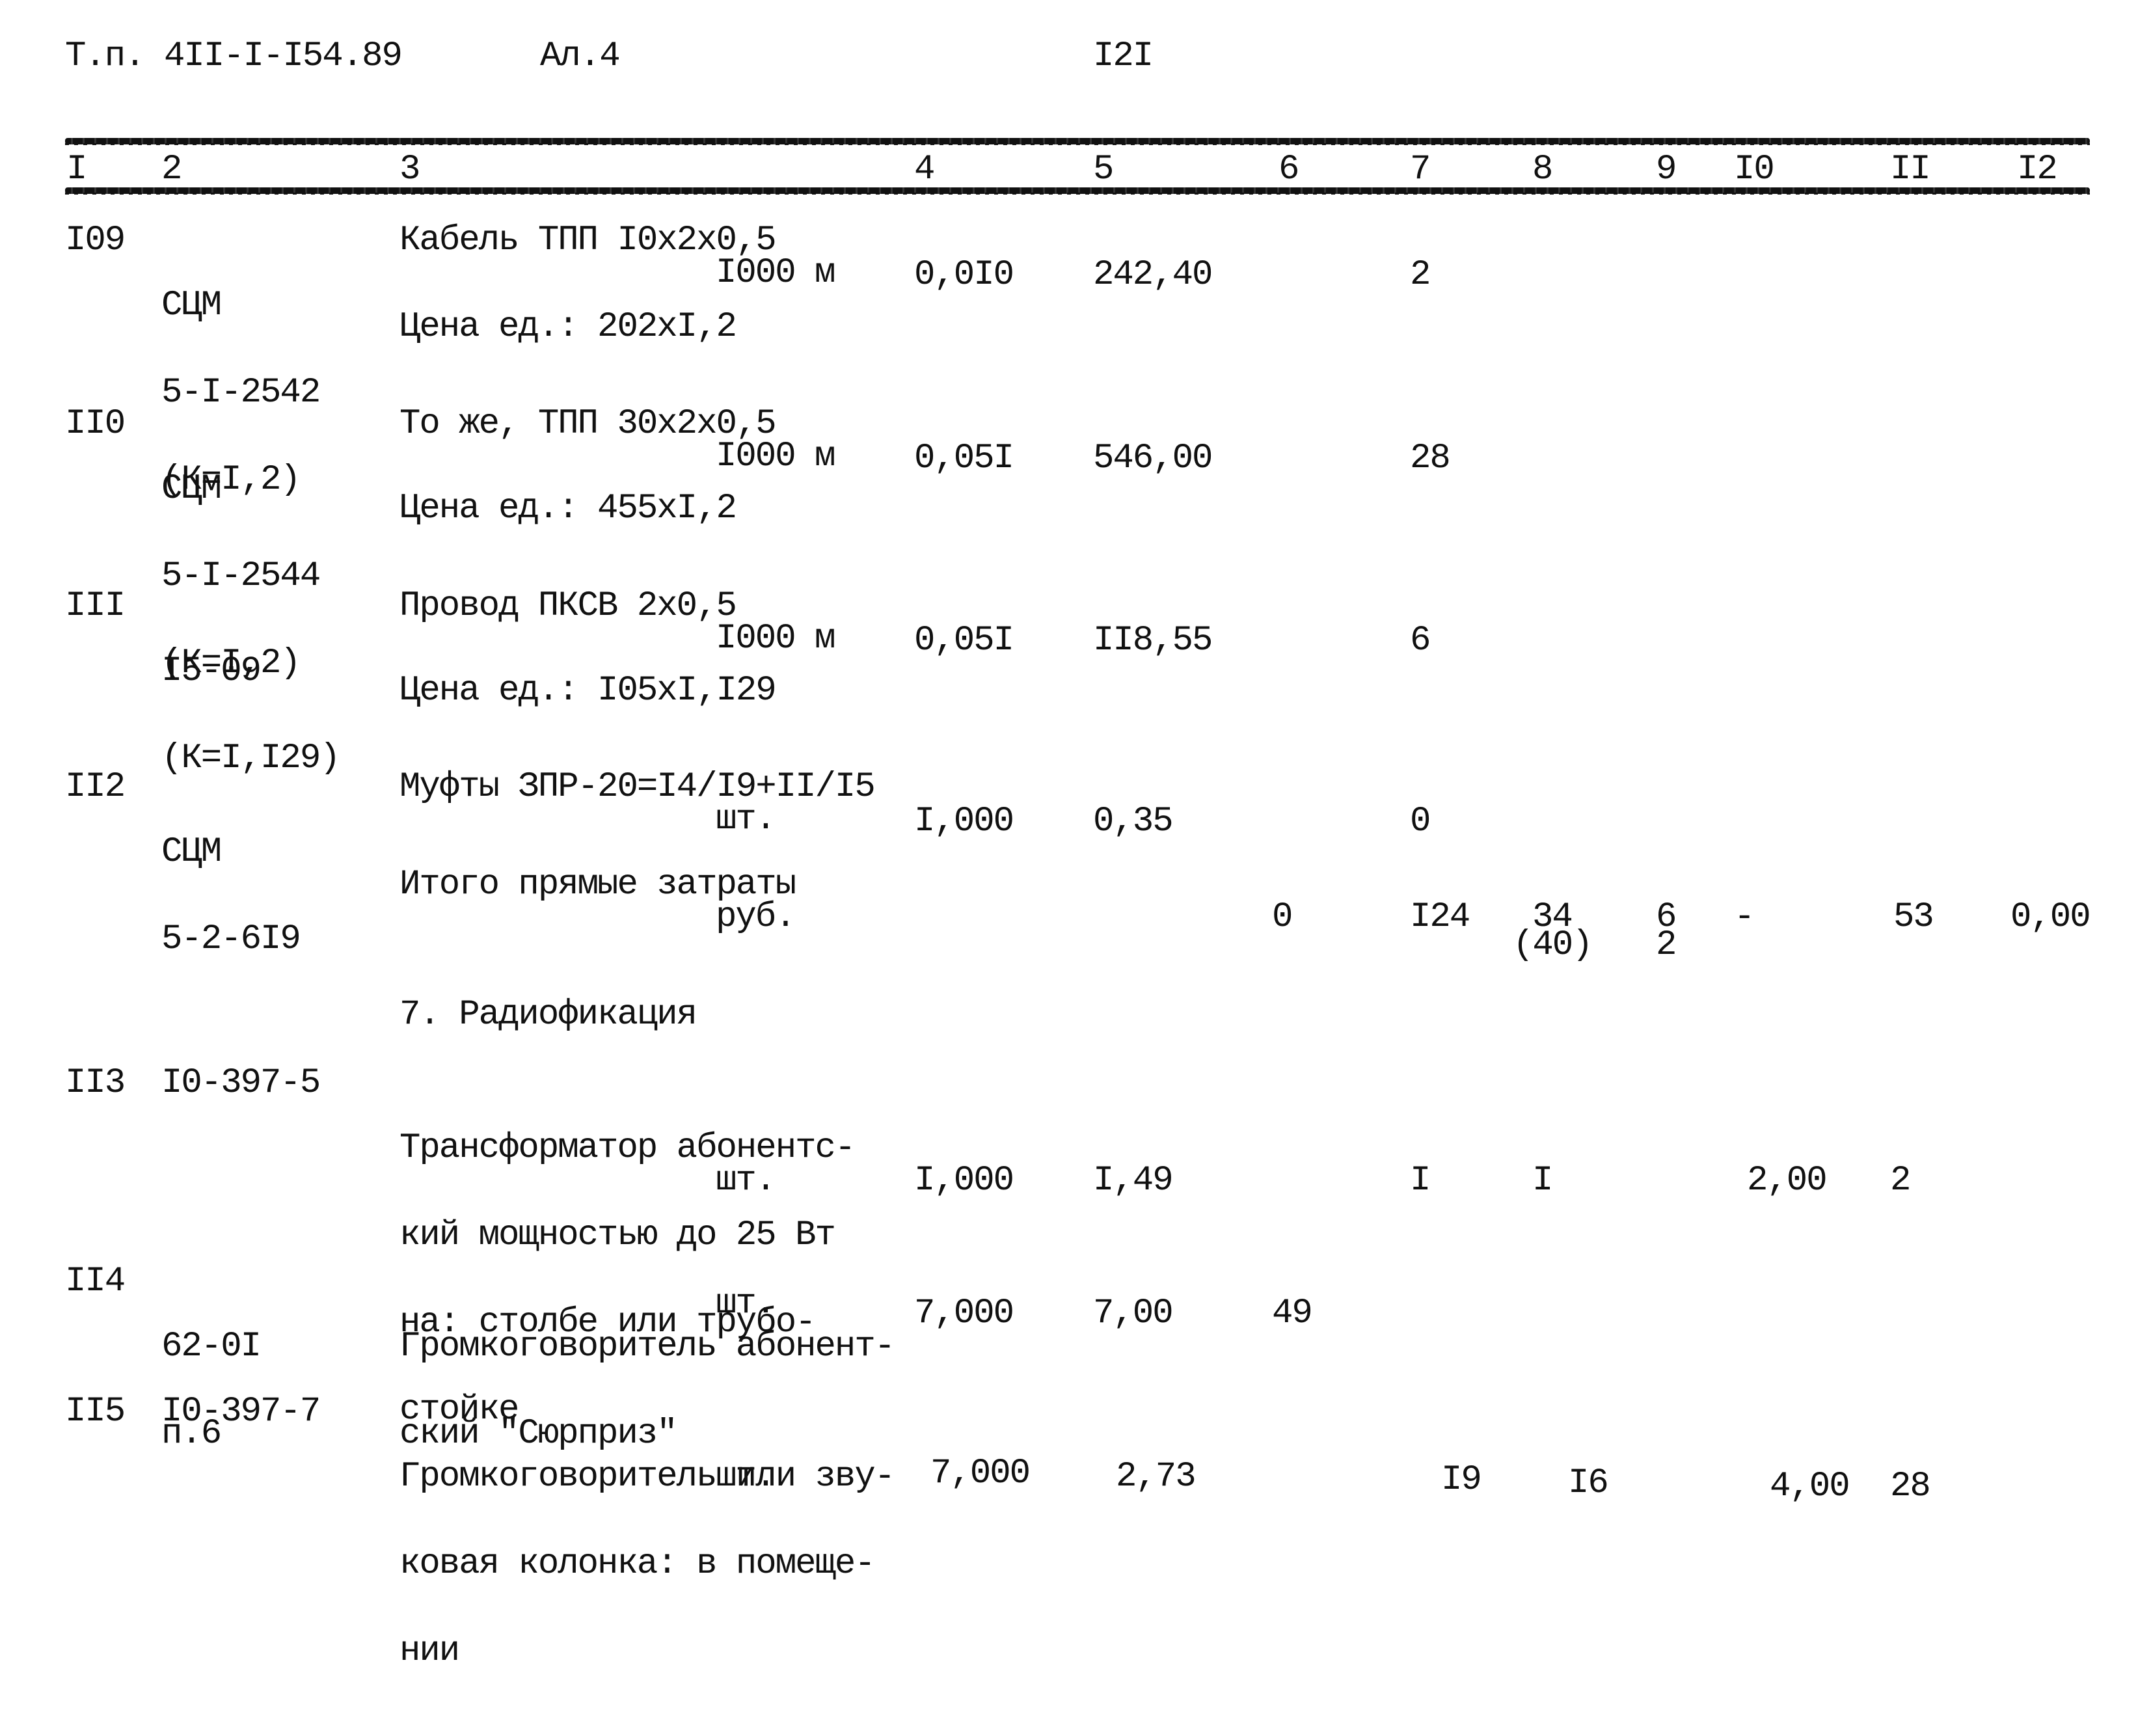 The width and height of the screenshot is (2151, 1736). What do you see at coordinates (1420, 822) in the screenshot?
I see `cell-col7: 0` at bounding box center [1420, 822].